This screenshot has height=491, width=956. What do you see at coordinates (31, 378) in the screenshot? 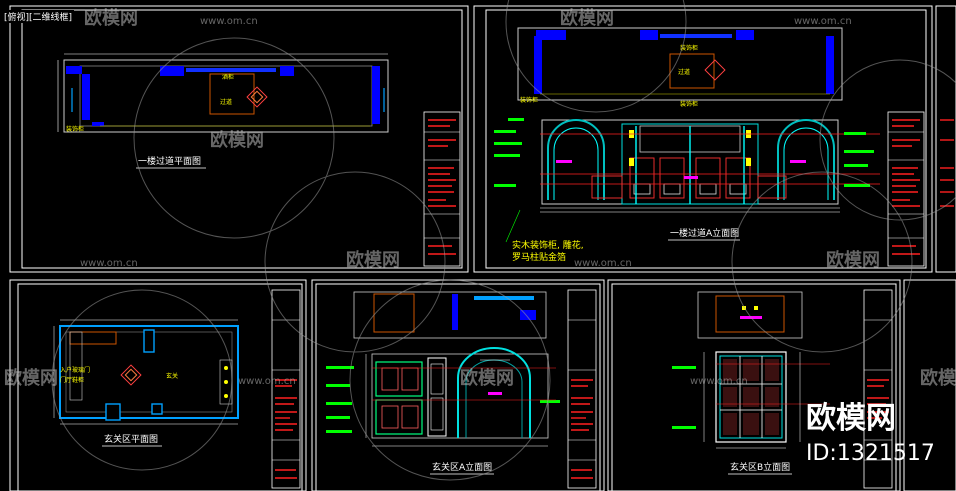
I see `watermark-brand-6: 欧模网` at bounding box center [31, 378].